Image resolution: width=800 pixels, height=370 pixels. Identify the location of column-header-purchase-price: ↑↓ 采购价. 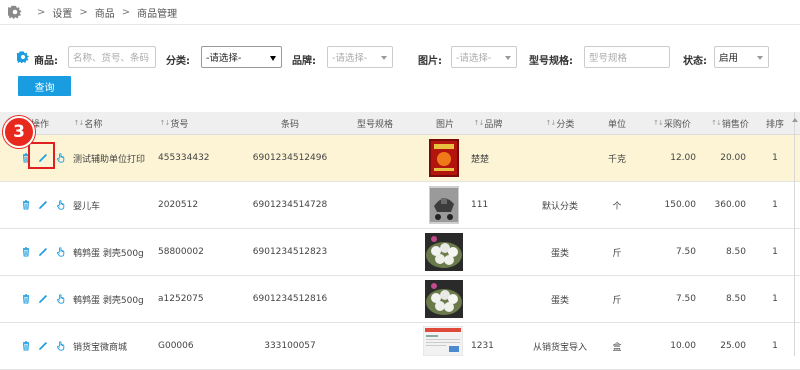
(672, 123).